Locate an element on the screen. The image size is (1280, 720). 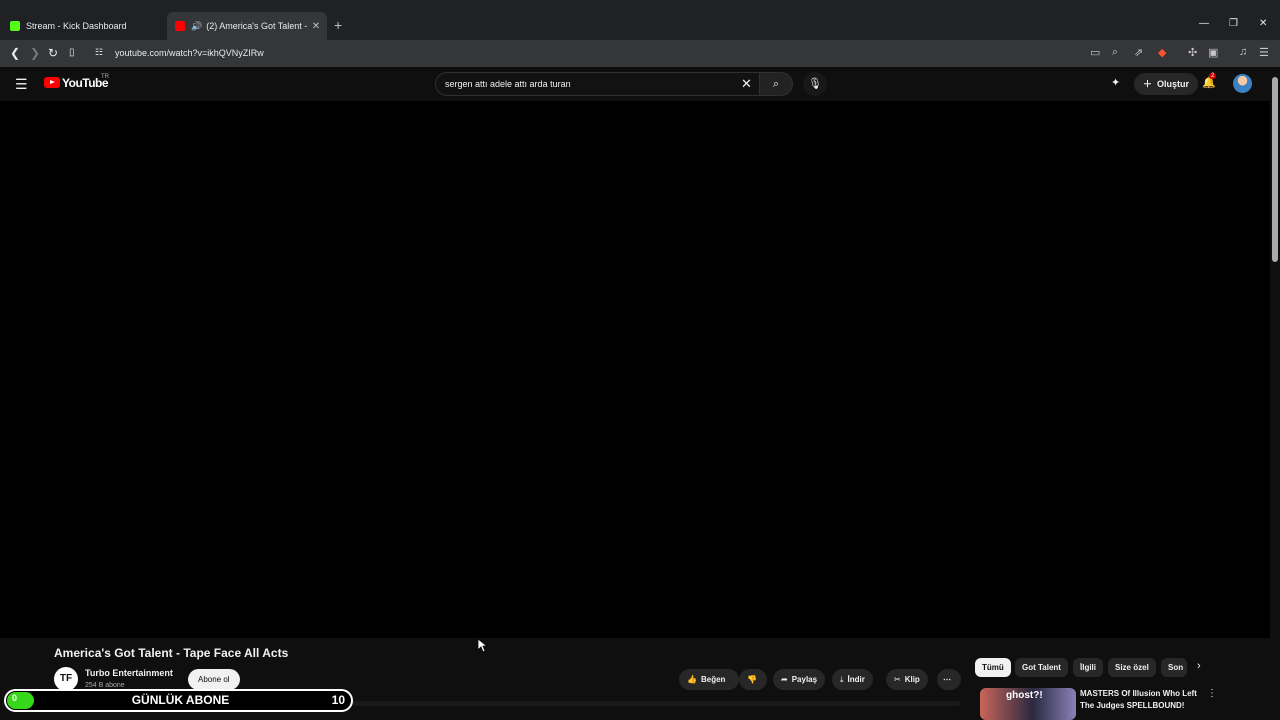
recommendation-thumbnail: ghost?! is located at coordinates (1028, 704).